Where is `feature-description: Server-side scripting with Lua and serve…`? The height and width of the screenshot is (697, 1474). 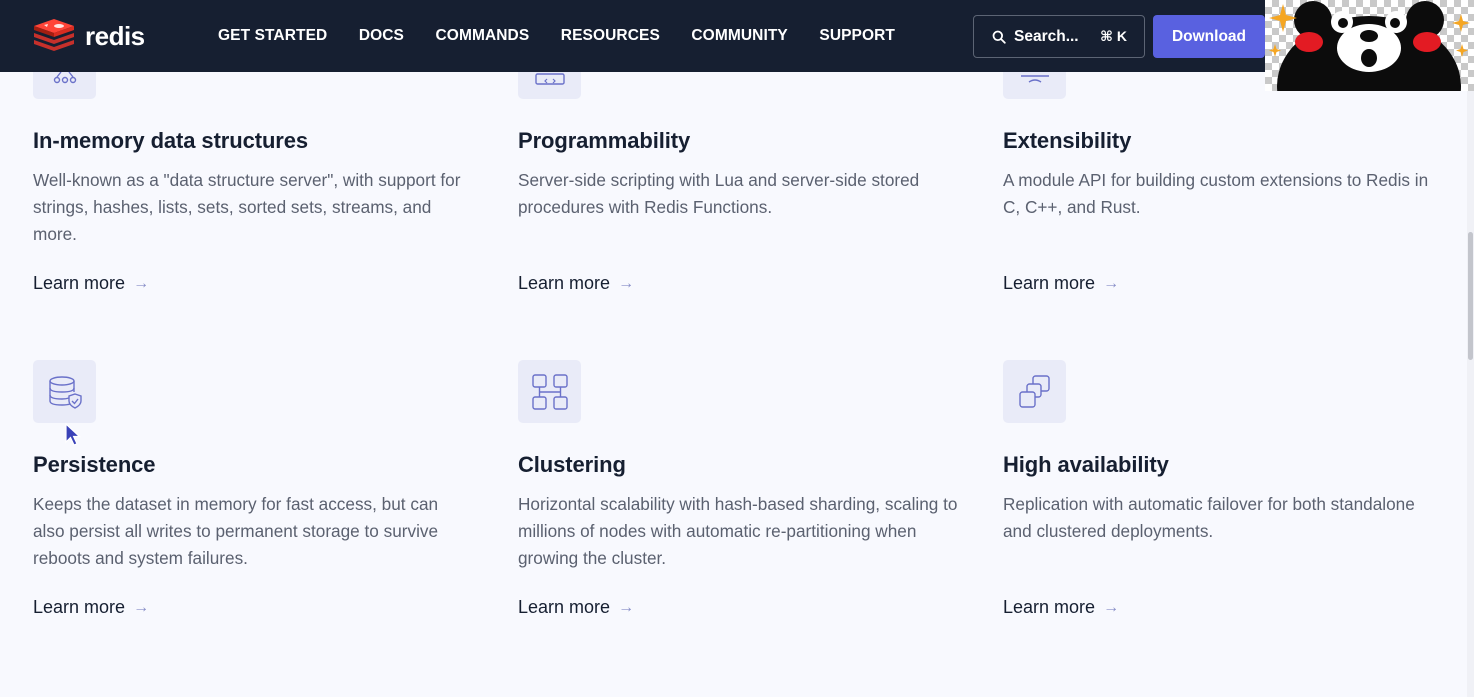
feature-description: Server-side scripting with Lua and serve… is located at coordinates (719, 193).